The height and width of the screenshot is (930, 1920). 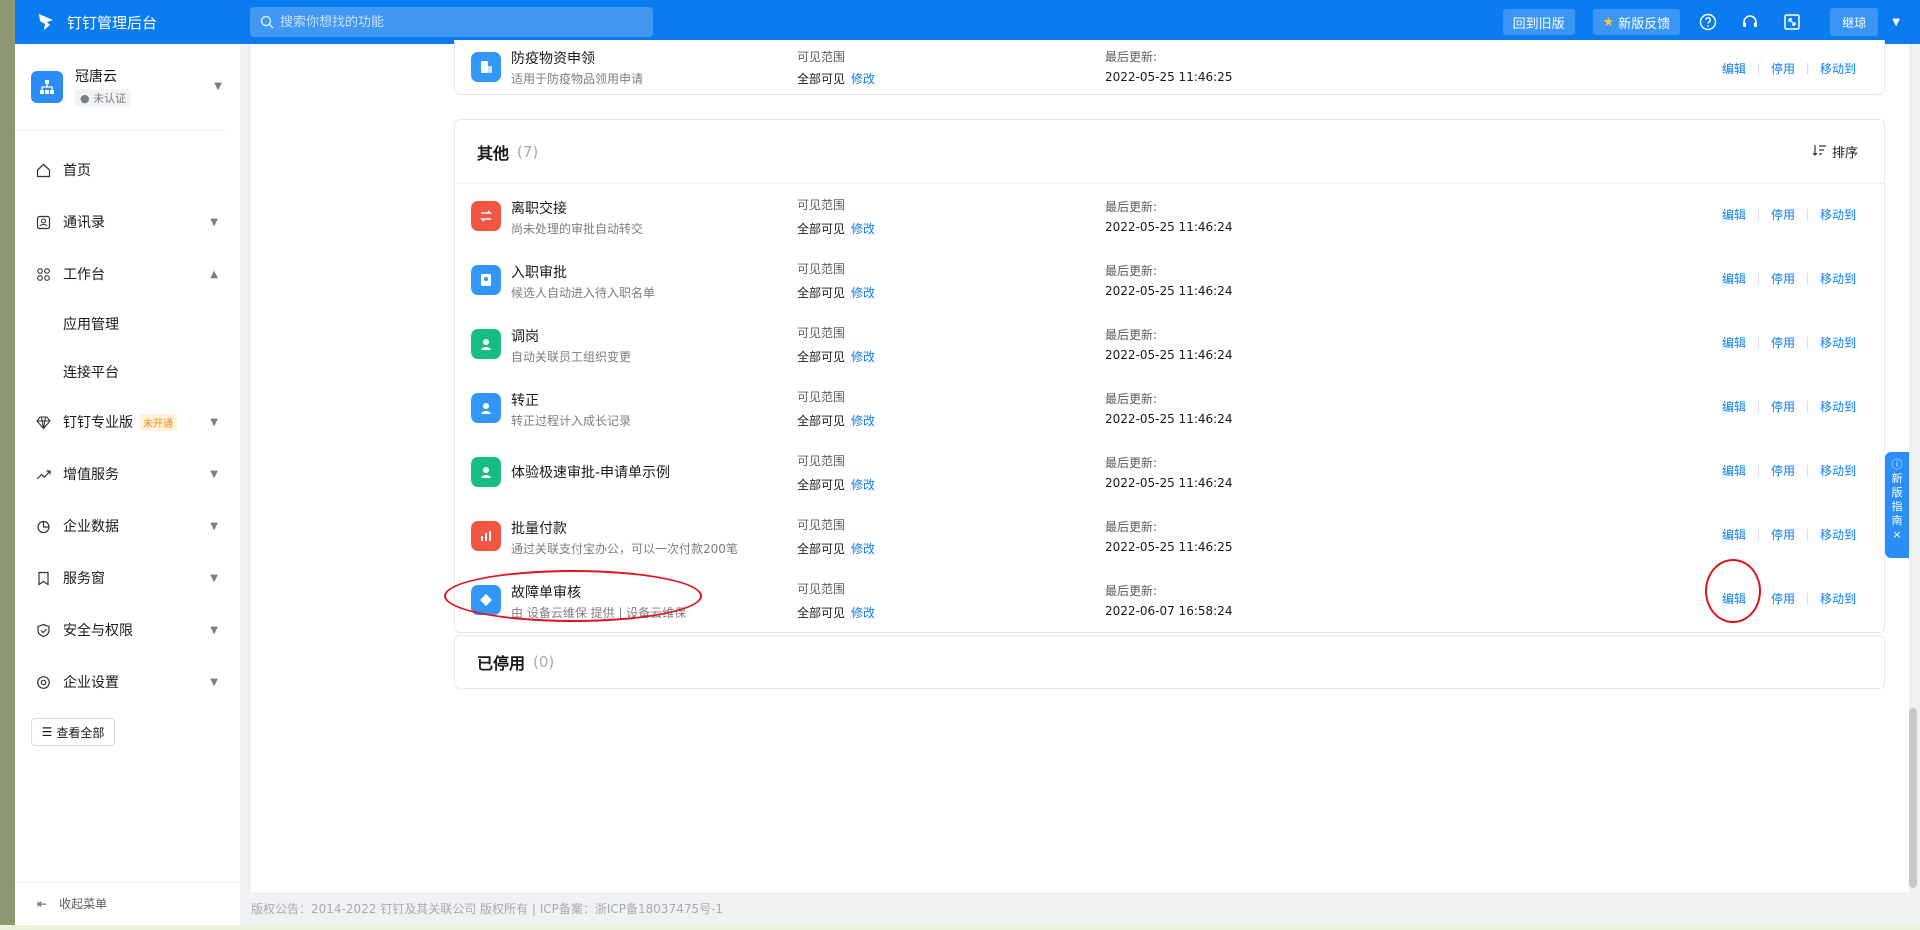 I want to click on sort-button: 排序, so click(x=1835, y=151).